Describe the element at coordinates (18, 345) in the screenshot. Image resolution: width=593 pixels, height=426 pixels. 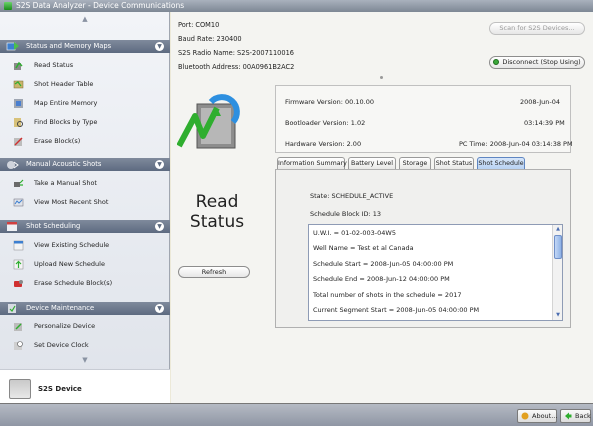
I see `clock-icon` at that location.